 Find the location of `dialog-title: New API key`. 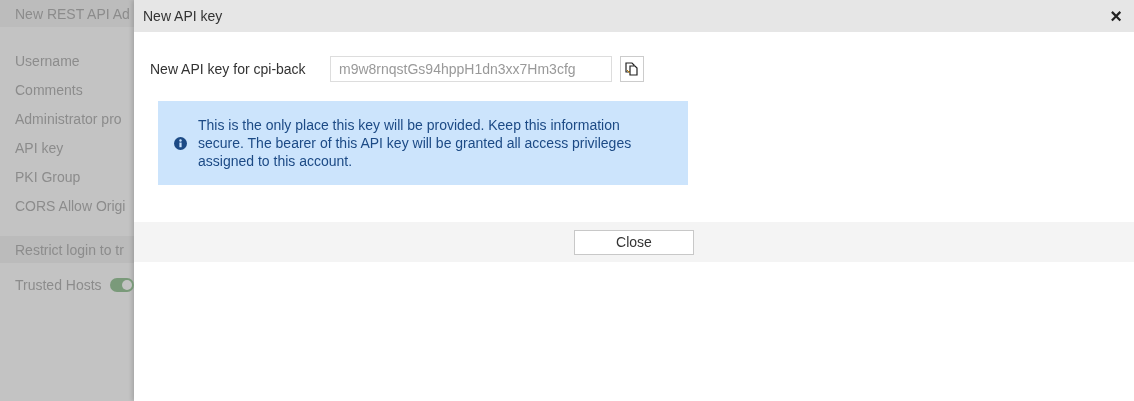

dialog-title: New API key is located at coordinates (183, 16).